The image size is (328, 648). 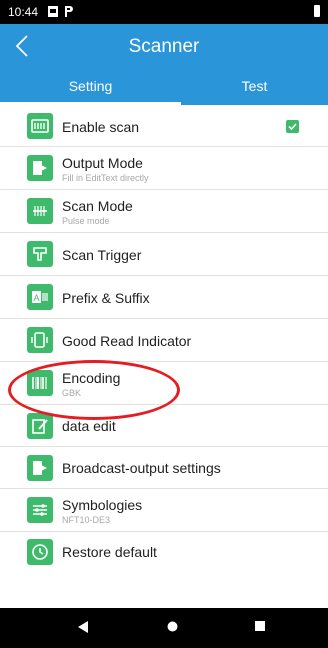 I want to click on setting-restore-default: Restore default, so click(x=164, y=552).